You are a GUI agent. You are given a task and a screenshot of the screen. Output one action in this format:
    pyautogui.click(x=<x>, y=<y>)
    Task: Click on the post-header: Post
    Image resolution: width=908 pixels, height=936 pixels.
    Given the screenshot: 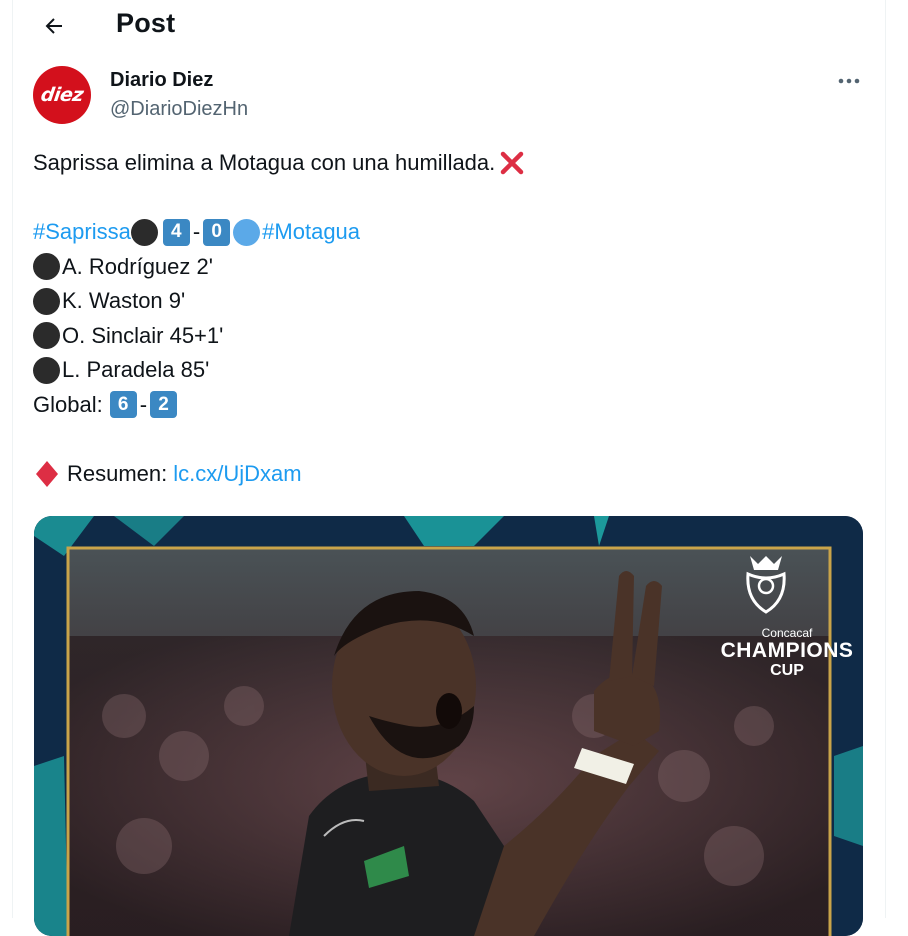 What is the action you would take?
    pyautogui.click(x=449, y=26)
    